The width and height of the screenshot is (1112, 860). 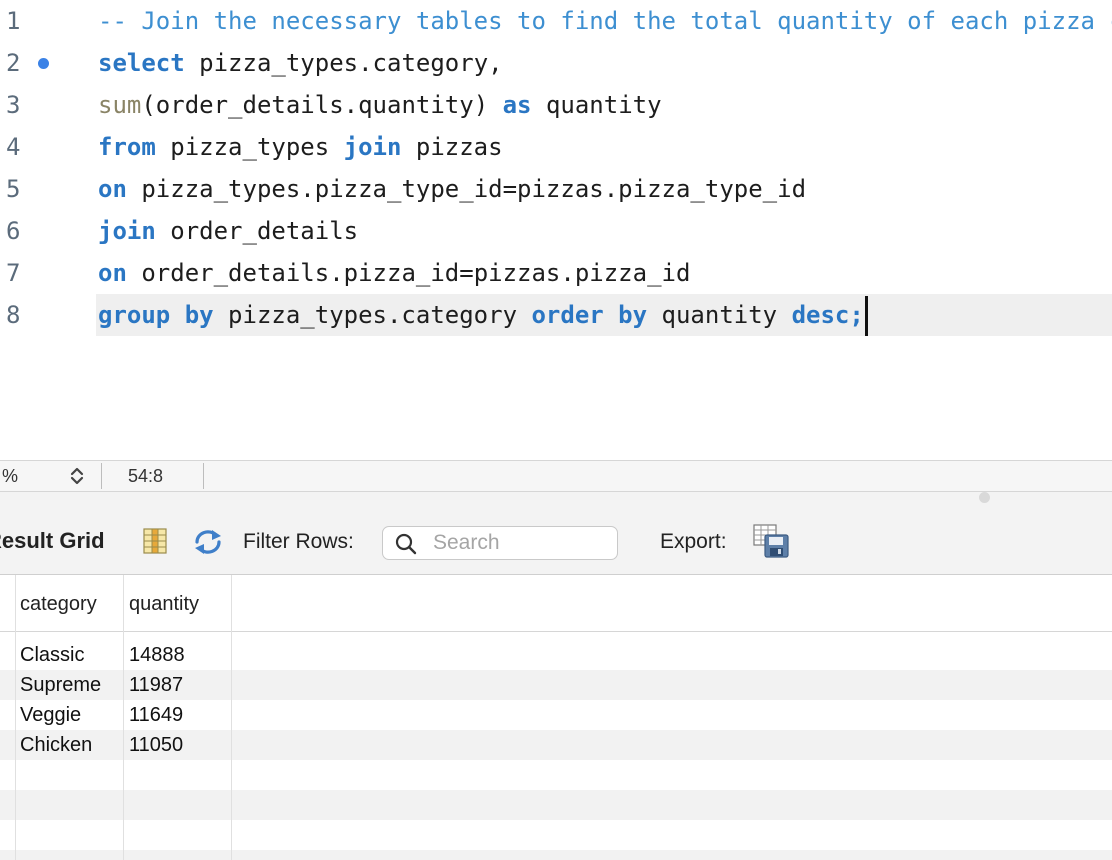 I want to click on code-token: pizzas, so click(x=452, y=147).